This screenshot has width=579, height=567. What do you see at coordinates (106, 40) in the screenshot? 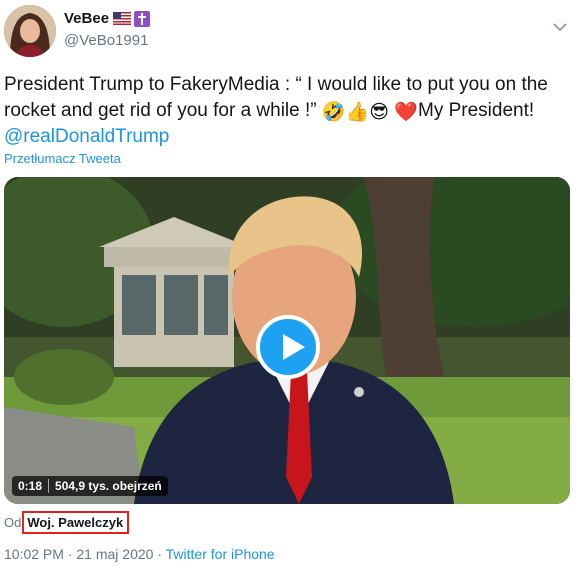
I see `user-handle: @VeBo1991` at bounding box center [106, 40].